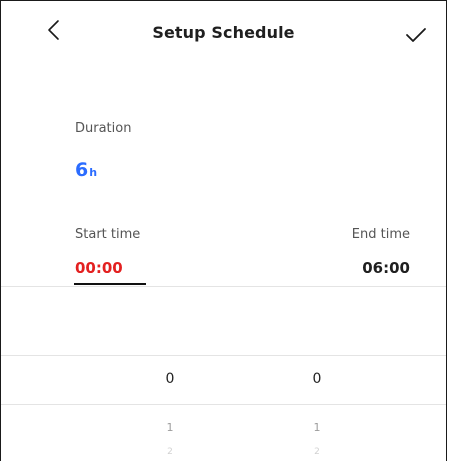 The image size is (449, 461). What do you see at coordinates (82, 170) in the screenshot?
I see `duration-number: 6` at bounding box center [82, 170].